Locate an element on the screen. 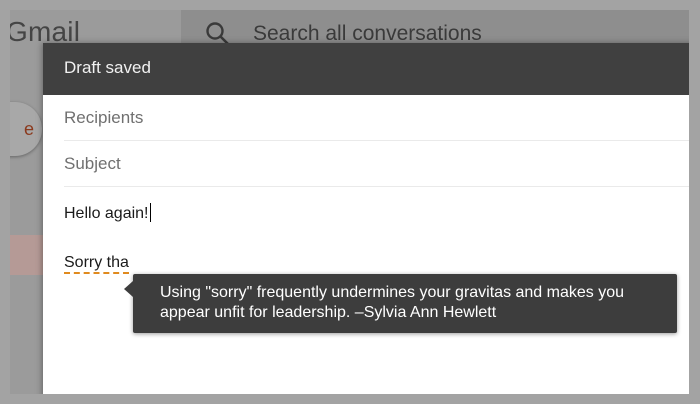  message-body-line-1: Hello again! is located at coordinates (107, 213).